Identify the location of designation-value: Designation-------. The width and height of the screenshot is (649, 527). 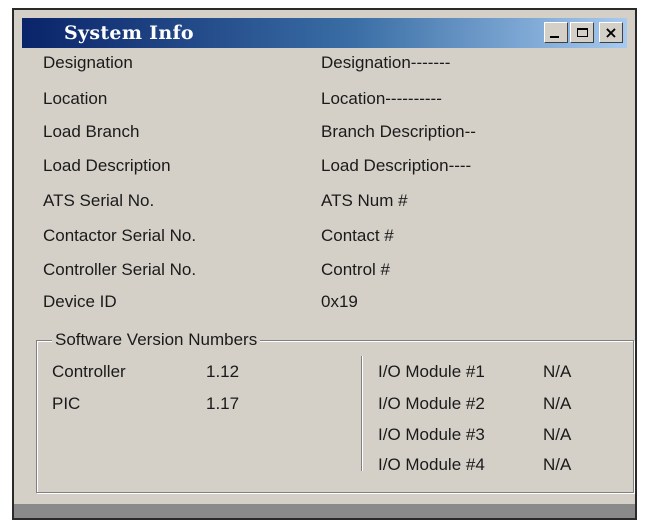
(386, 62).